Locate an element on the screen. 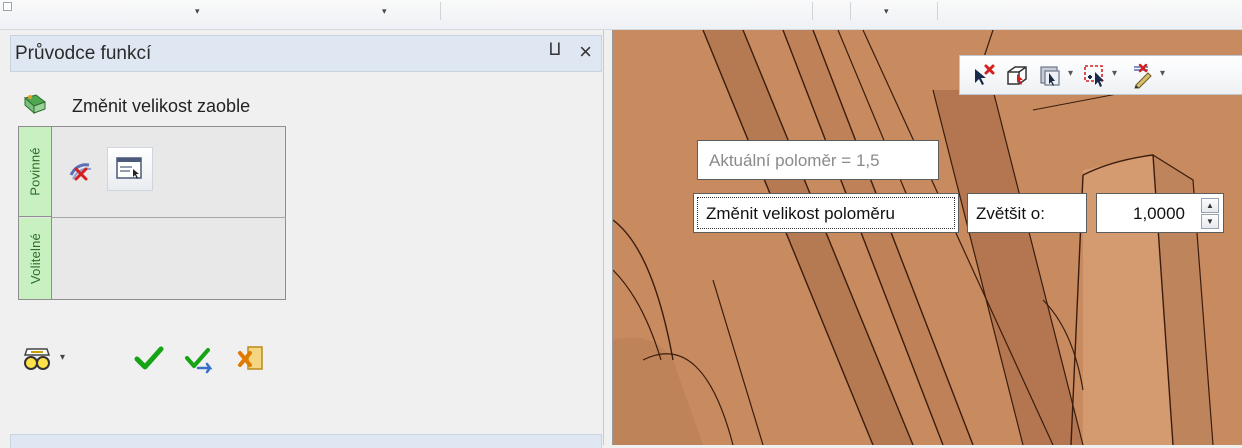  preview-dropdown-icon: ▾ is located at coordinates (62, 357).